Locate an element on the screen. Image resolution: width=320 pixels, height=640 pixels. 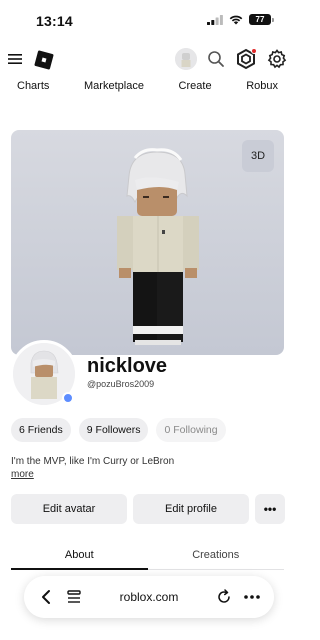
roblox-logo-icon is located at coordinates (44, 60).